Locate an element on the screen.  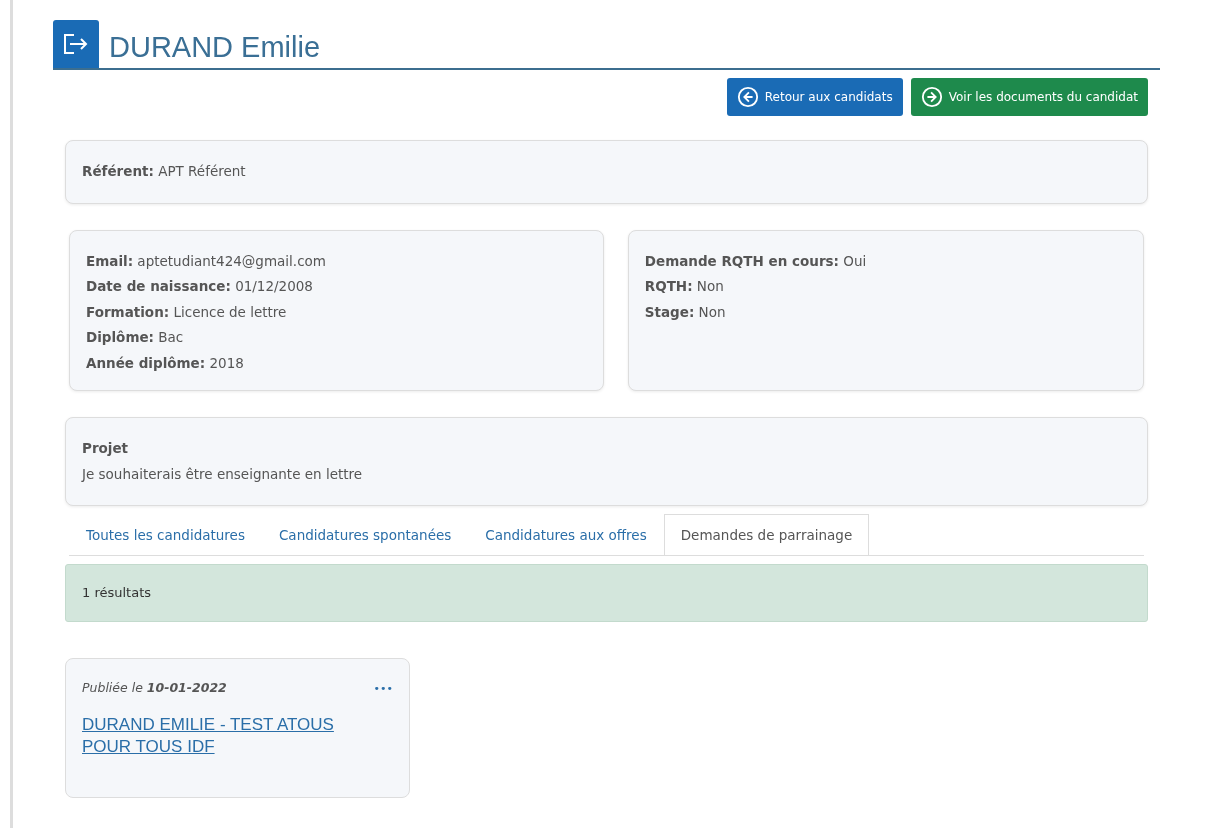
results-banner: 1 résultats is located at coordinates (606, 593).